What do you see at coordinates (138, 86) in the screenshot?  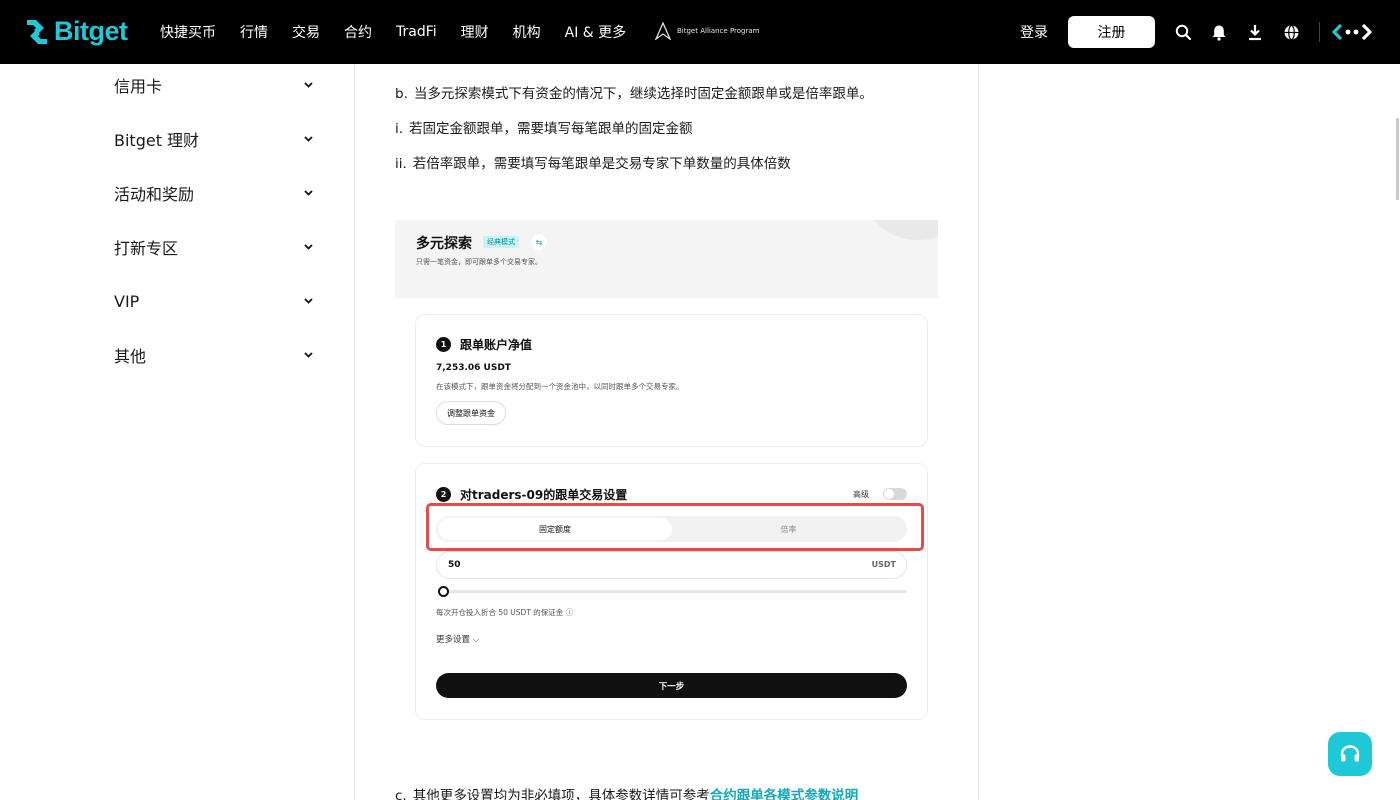 I see `sidebar-item-label: 信用卡` at bounding box center [138, 86].